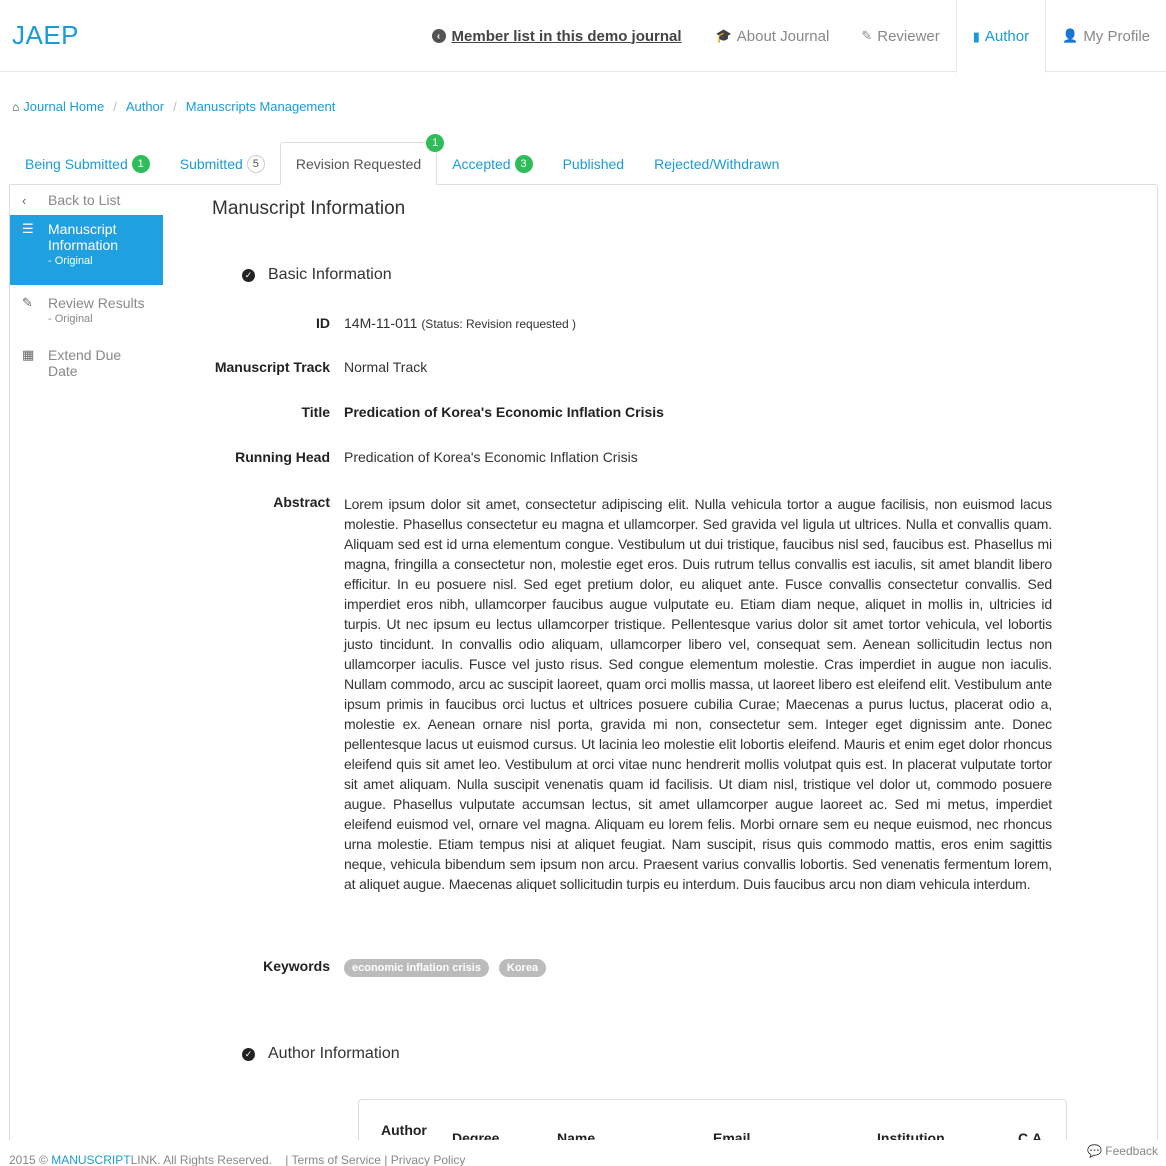  I want to click on list-icon: ☰, so click(28, 228).